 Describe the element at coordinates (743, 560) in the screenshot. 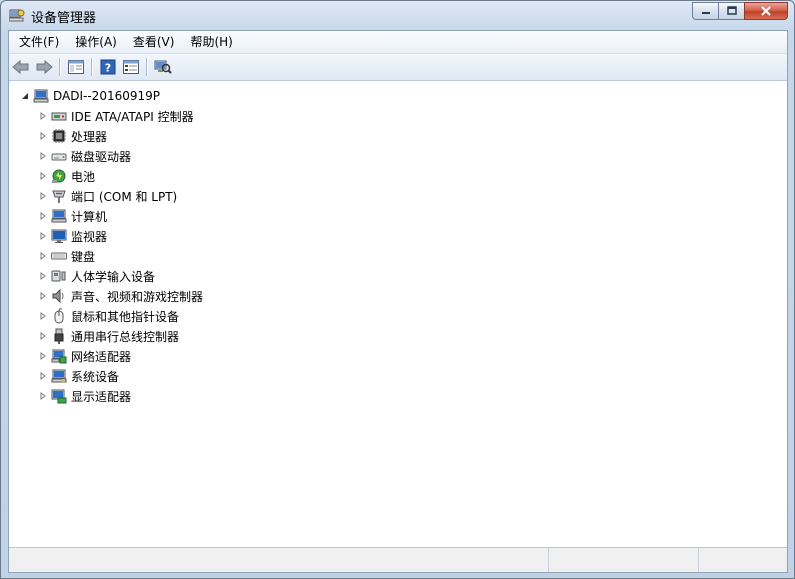

I see `status-pane-grip` at that location.